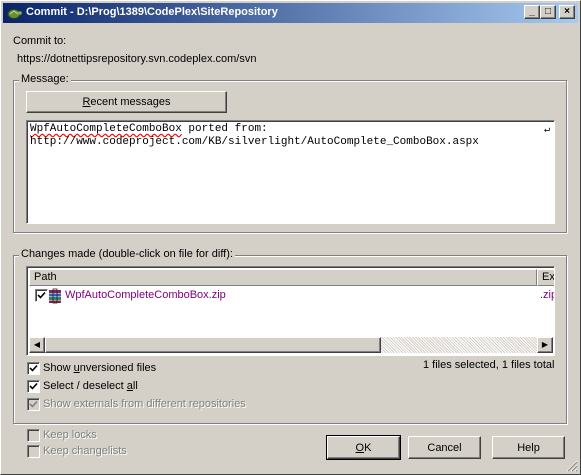 The height and width of the screenshot is (475, 581). What do you see at coordinates (545, 345) in the screenshot?
I see `scroll-right-icon: ▶` at bounding box center [545, 345].